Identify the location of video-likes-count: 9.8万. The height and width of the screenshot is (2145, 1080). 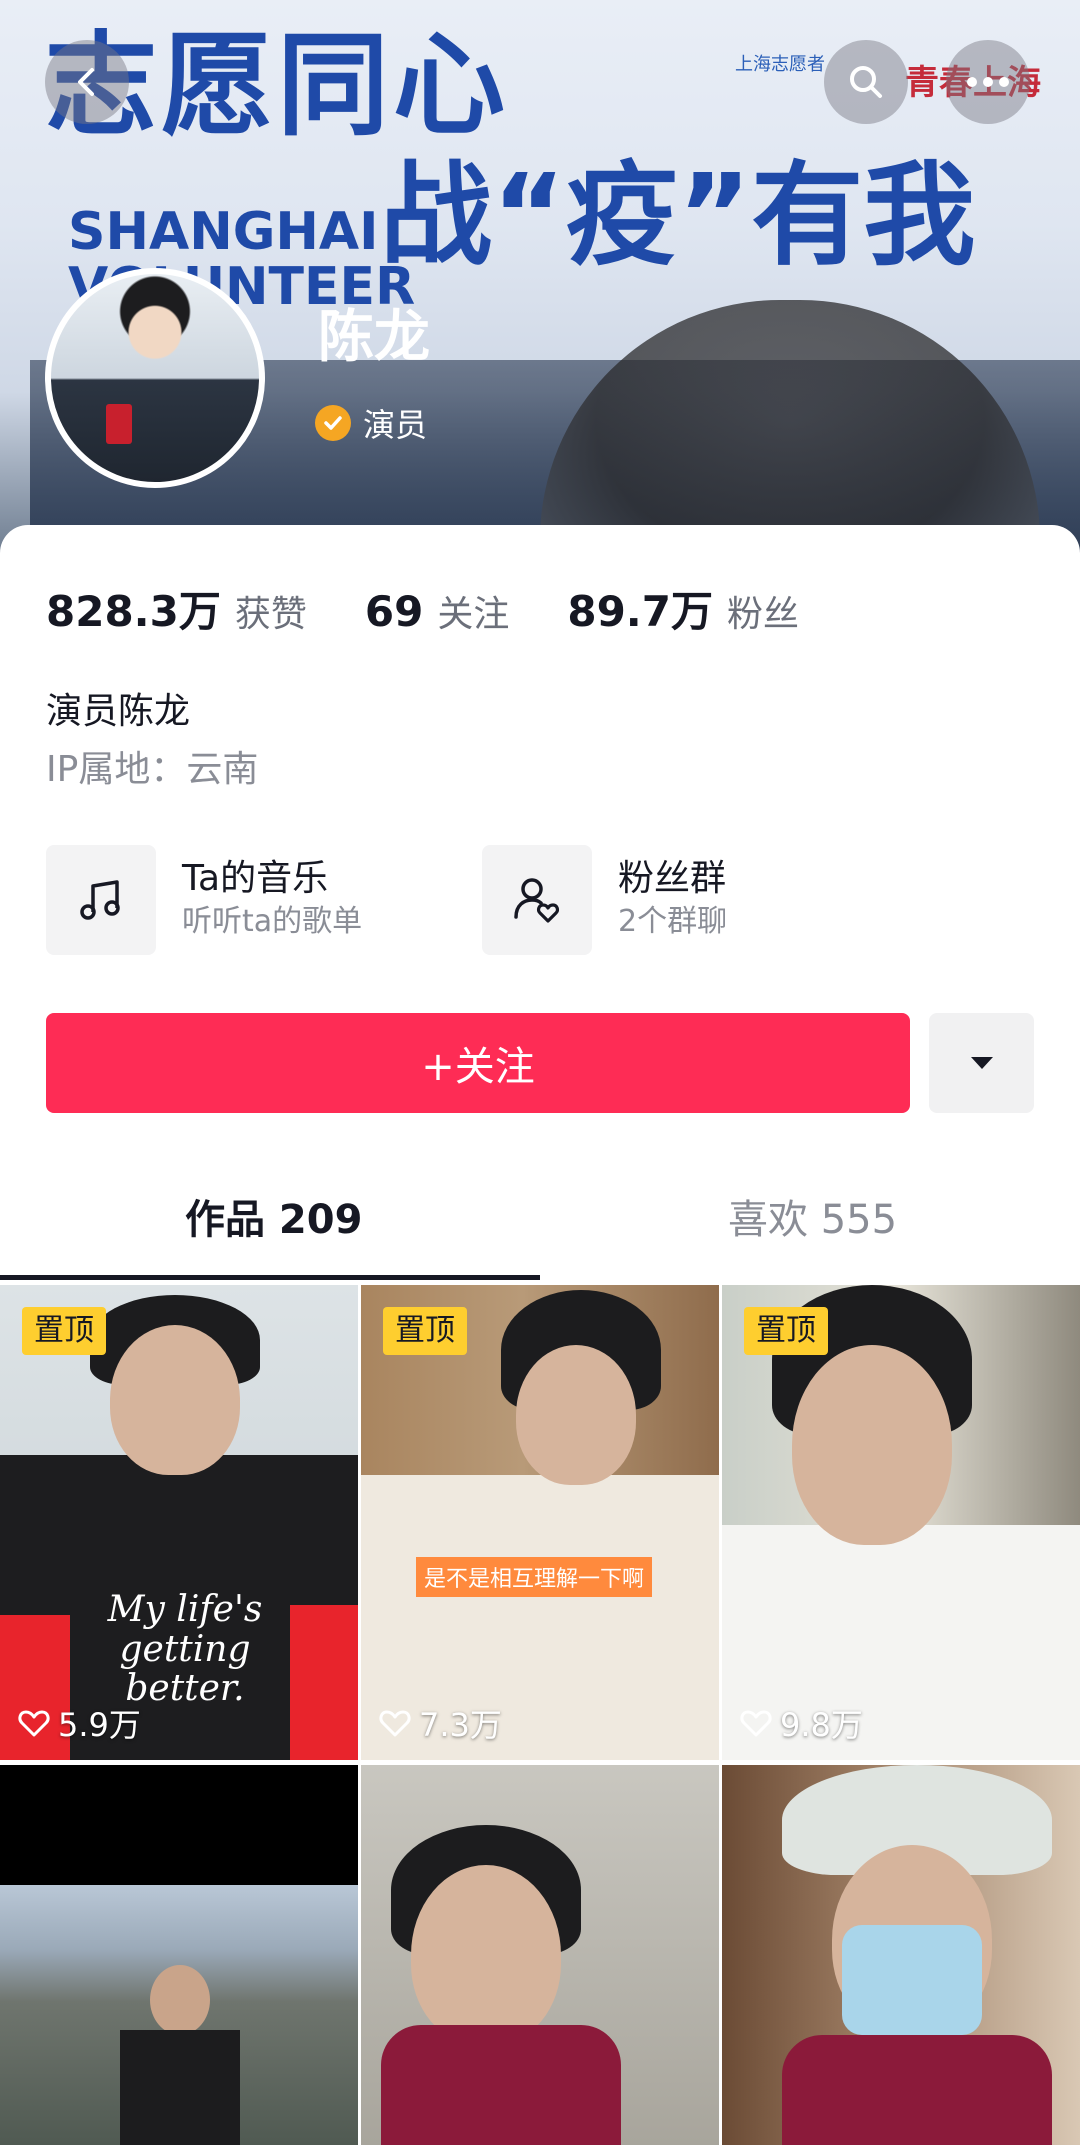
(821, 1725).